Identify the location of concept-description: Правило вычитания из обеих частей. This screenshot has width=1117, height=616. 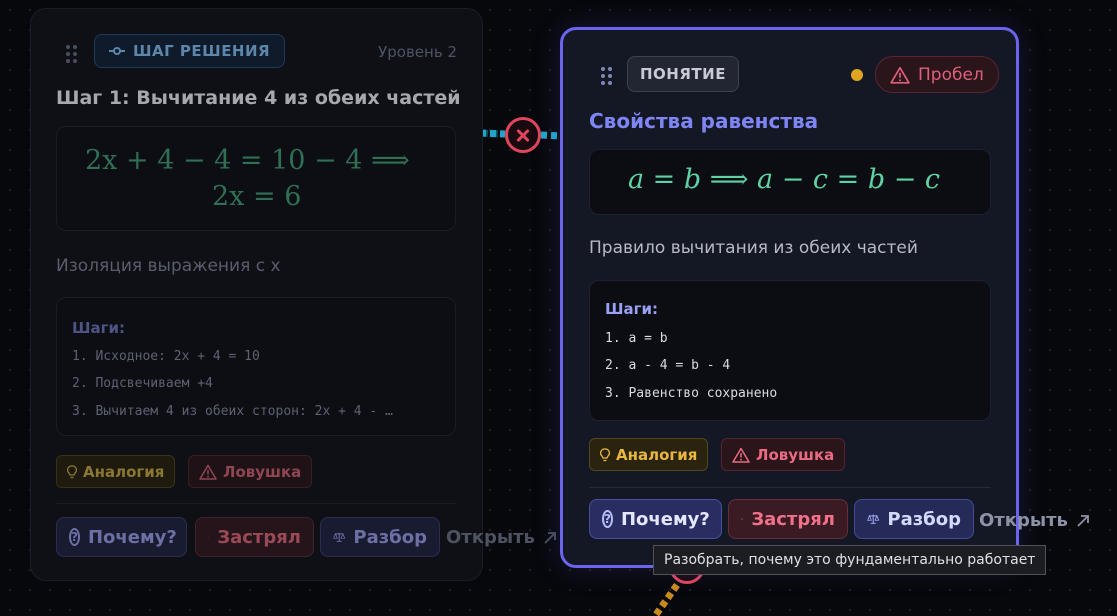
(753, 248).